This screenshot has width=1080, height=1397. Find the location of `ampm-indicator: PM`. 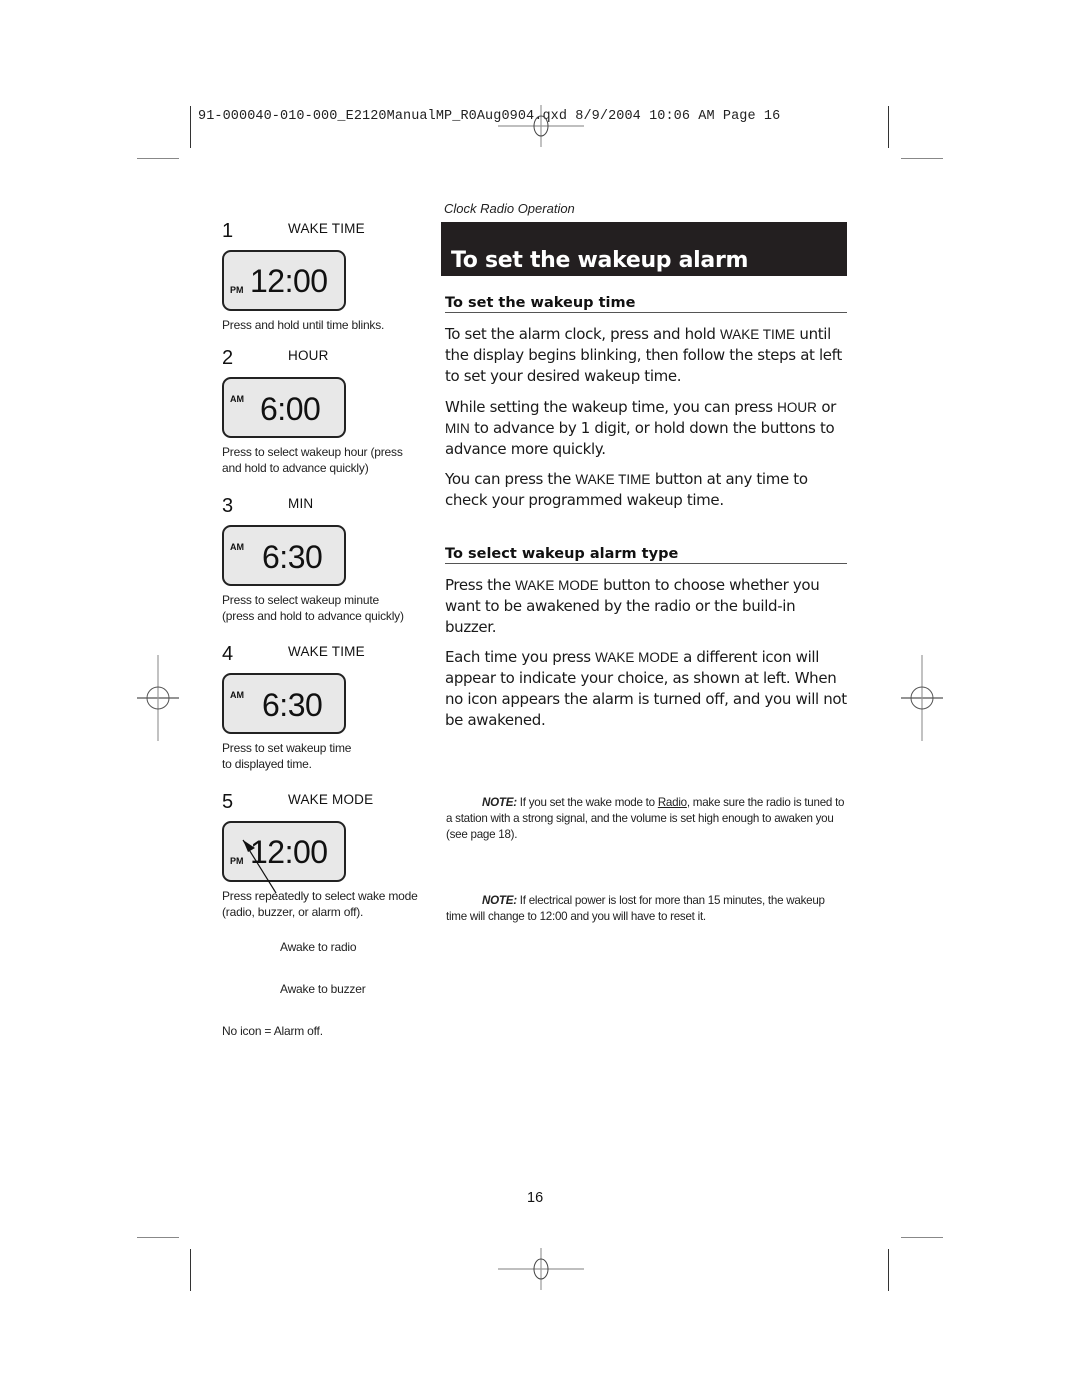

ampm-indicator: PM is located at coordinates (237, 290).